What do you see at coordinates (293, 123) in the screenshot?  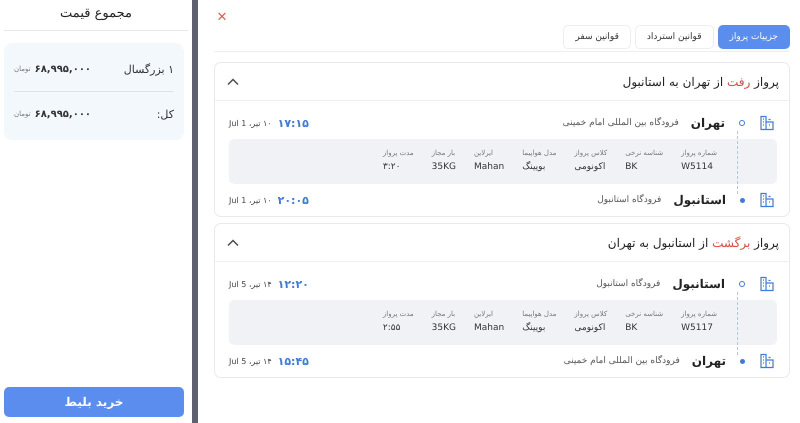 I see `departure-time: ۱۷:۱۵` at bounding box center [293, 123].